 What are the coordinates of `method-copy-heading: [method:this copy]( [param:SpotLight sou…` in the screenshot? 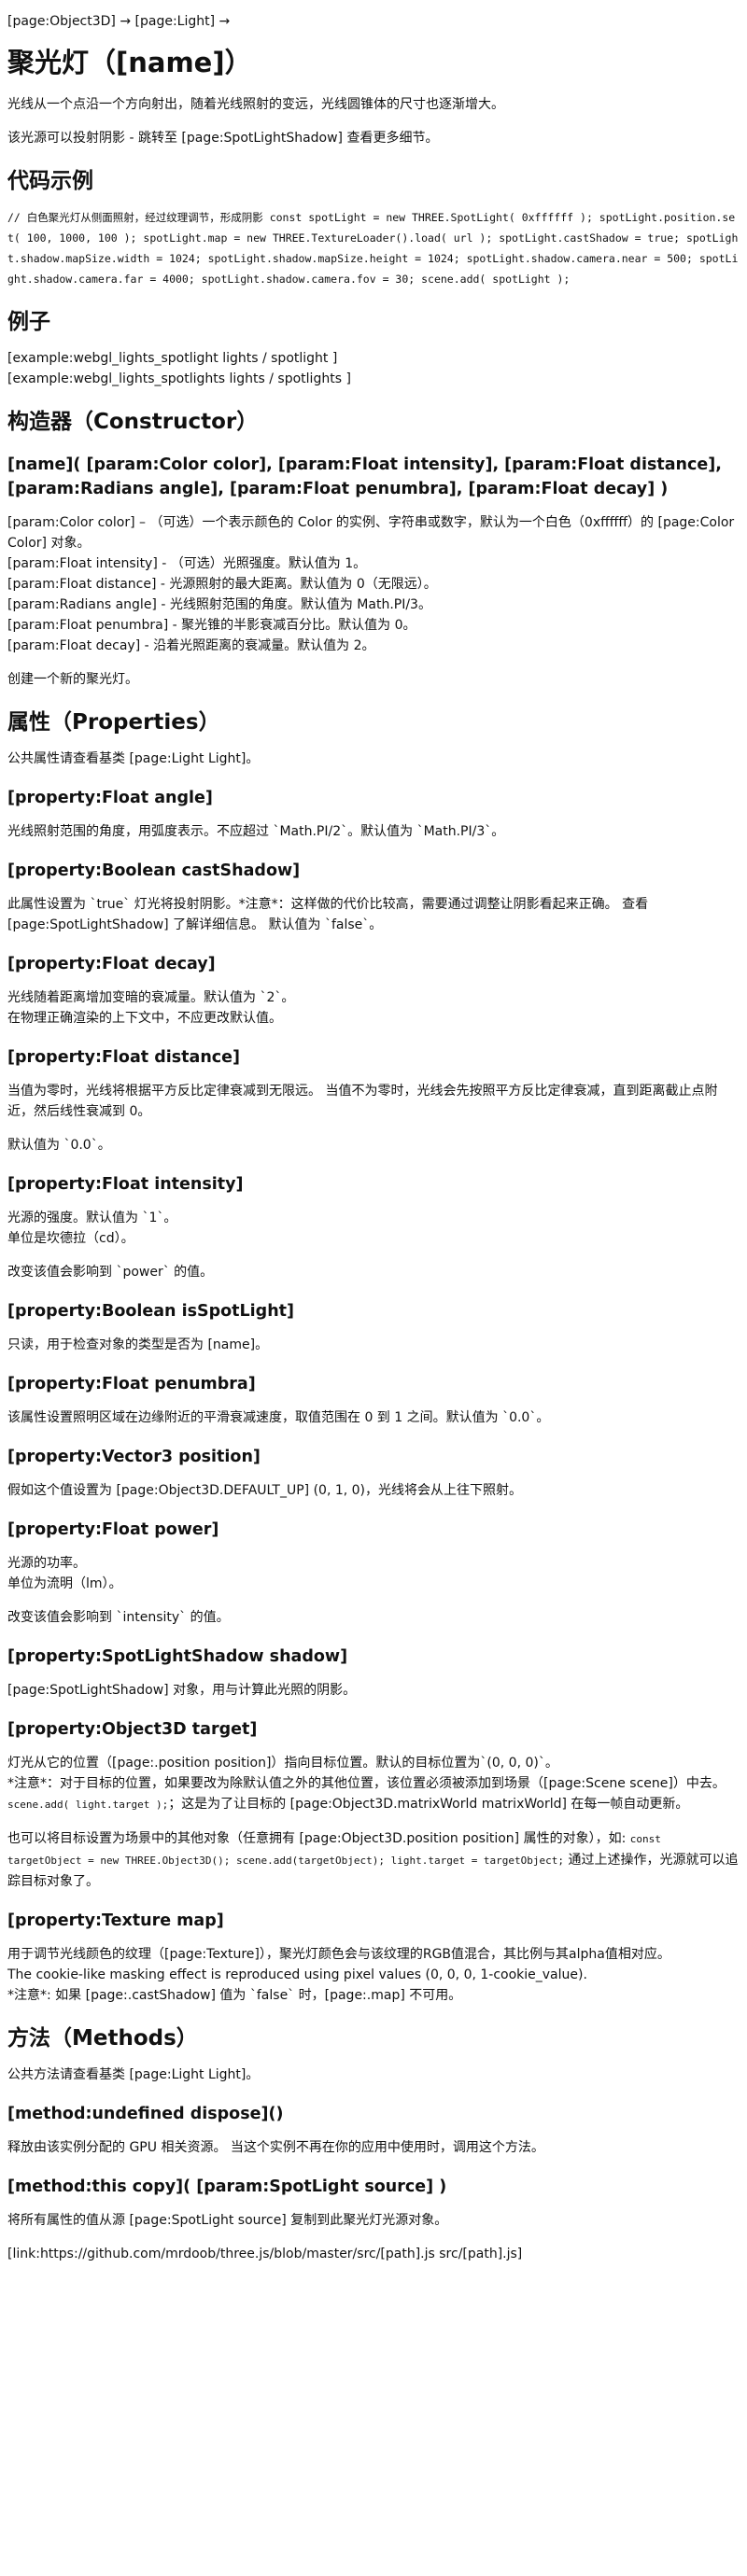 It's located at (227, 2186).